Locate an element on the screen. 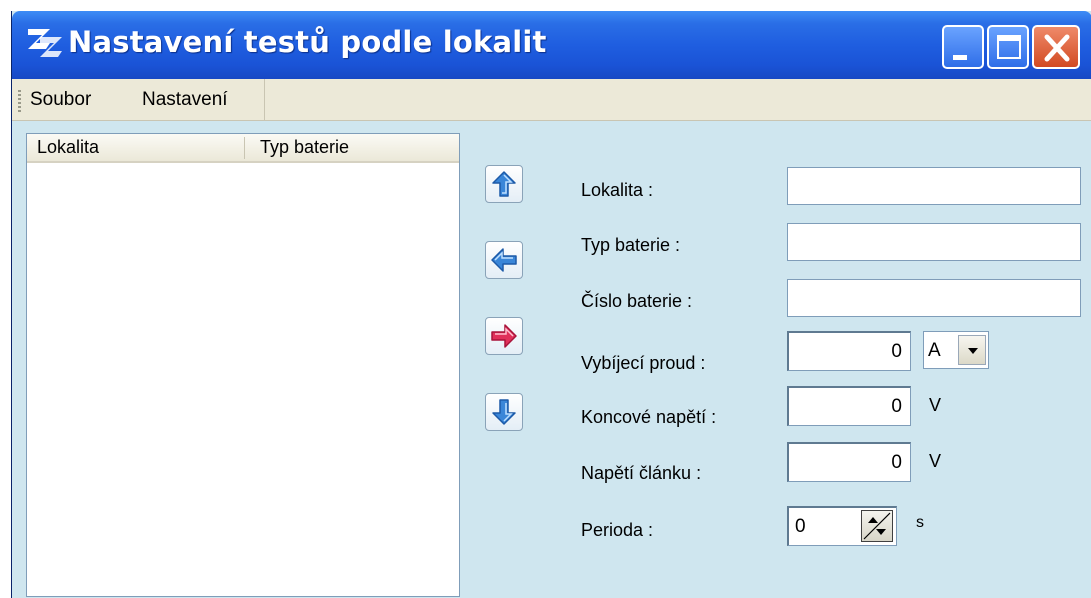  window-title: Nastavení testů podle lokalit is located at coordinates (307, 42).